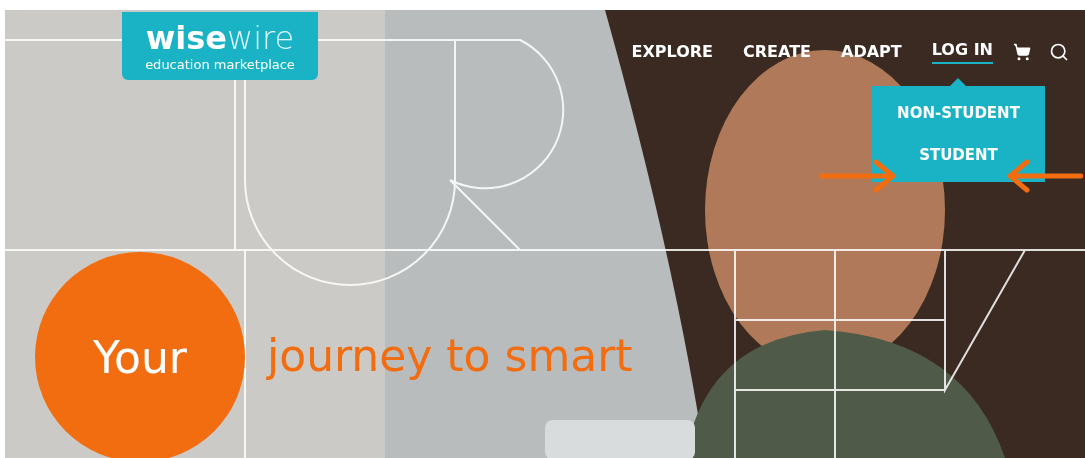 Image resolution: width=1085 pixels, height=458 pixels. I want to click on nav-link: EXPLORE, so click(672, 52).